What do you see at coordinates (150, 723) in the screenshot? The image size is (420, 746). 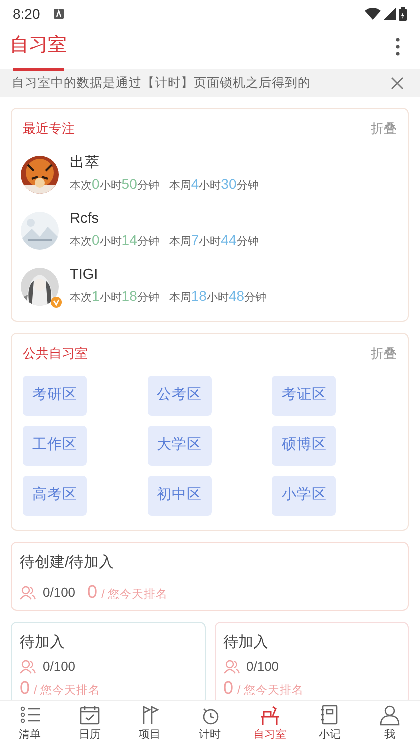 I see `nav-tab: 项目` at bounding box center [150, 723].